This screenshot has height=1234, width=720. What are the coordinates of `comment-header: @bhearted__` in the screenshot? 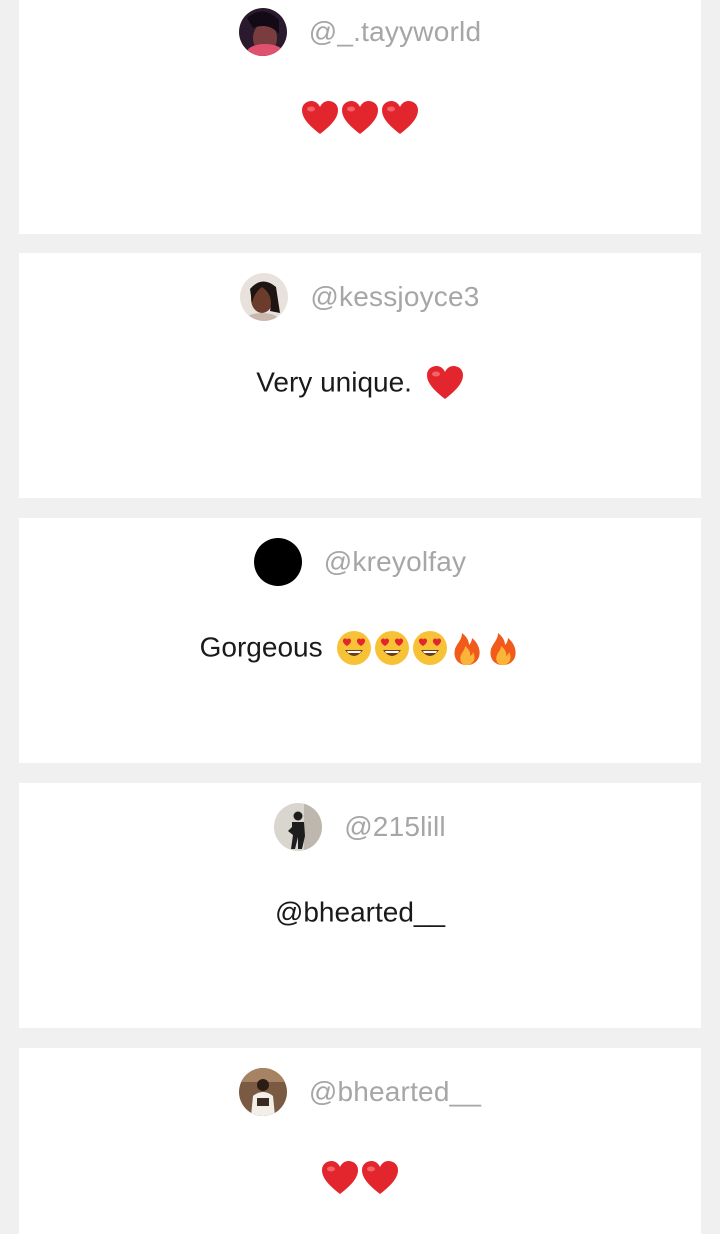 It's located at (360, 1092).